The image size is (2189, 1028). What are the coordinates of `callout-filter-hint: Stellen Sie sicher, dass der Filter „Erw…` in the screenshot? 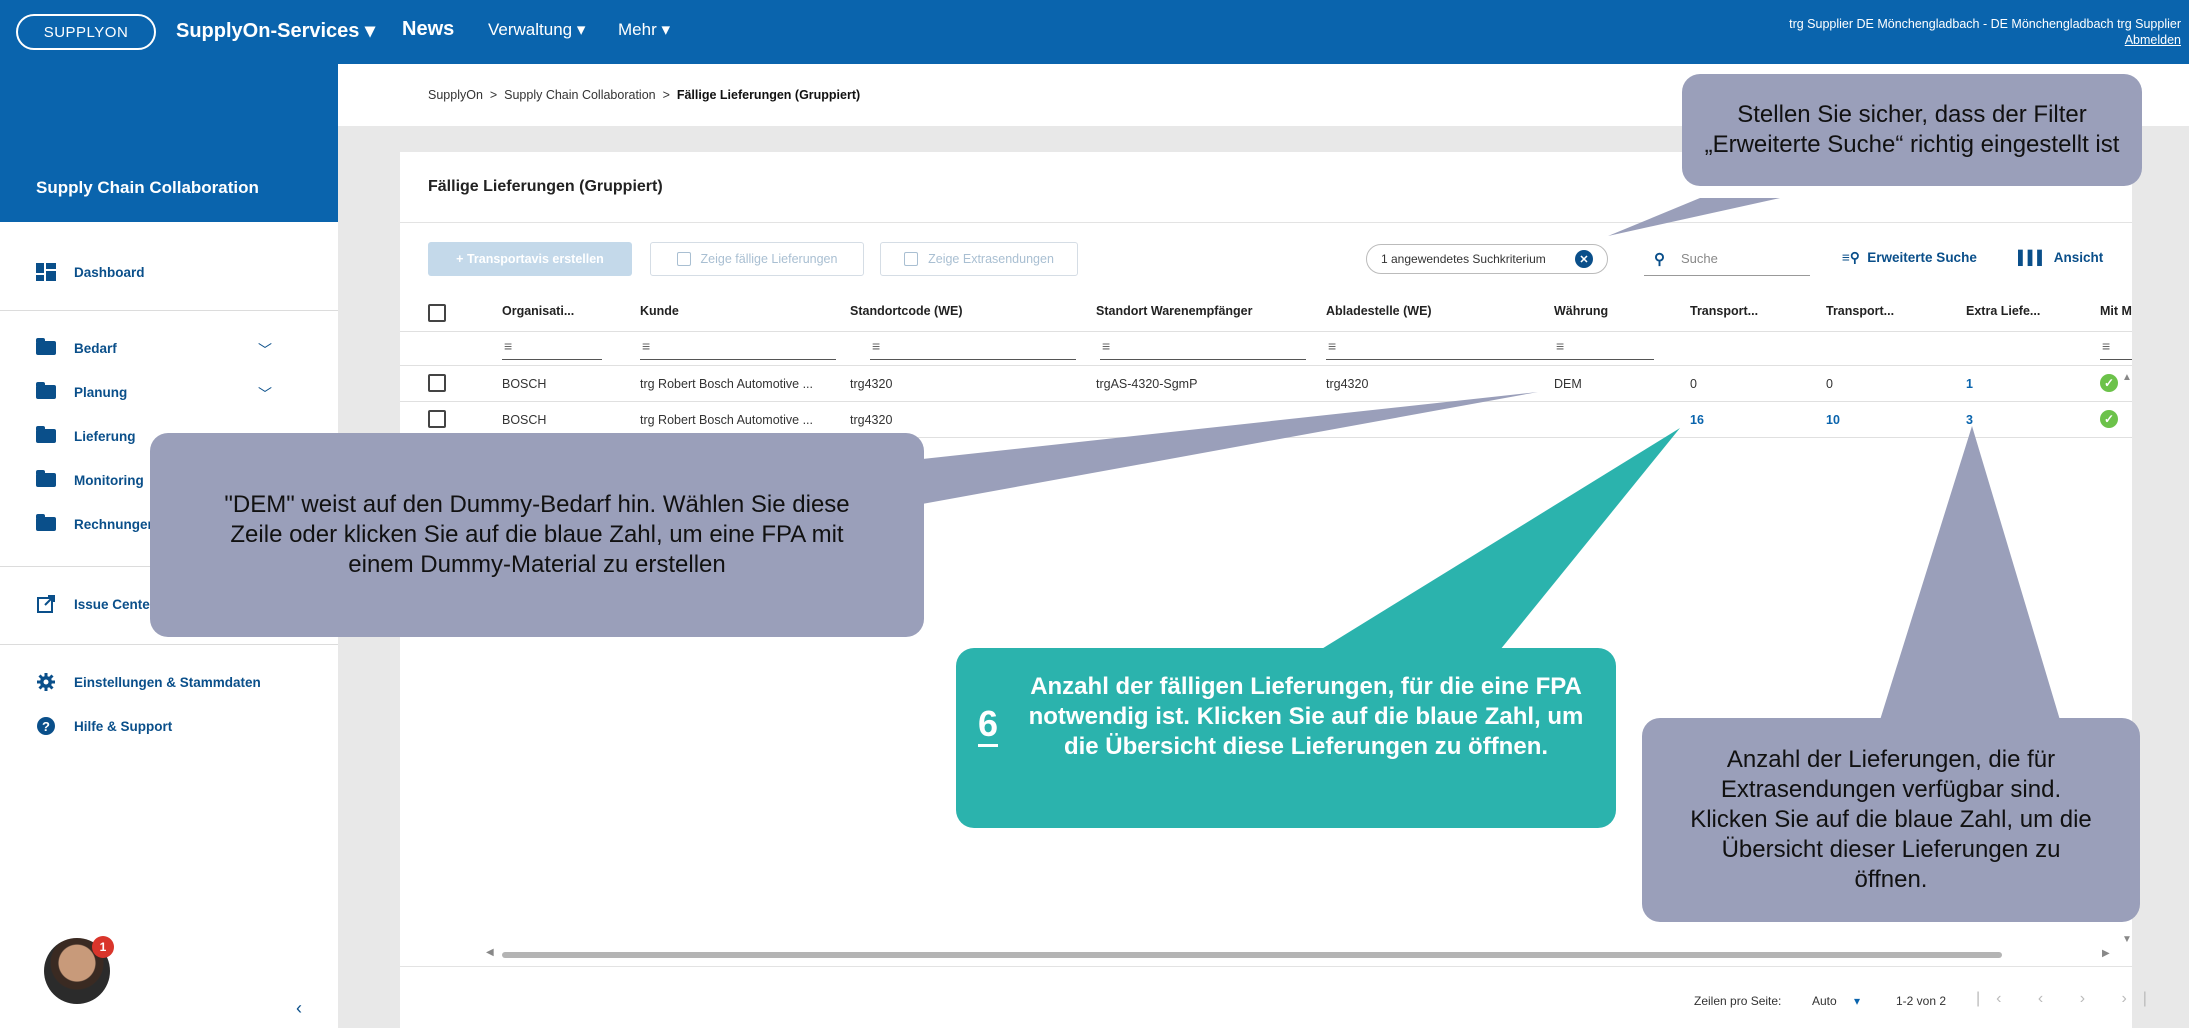 It's located at (1912, 130).